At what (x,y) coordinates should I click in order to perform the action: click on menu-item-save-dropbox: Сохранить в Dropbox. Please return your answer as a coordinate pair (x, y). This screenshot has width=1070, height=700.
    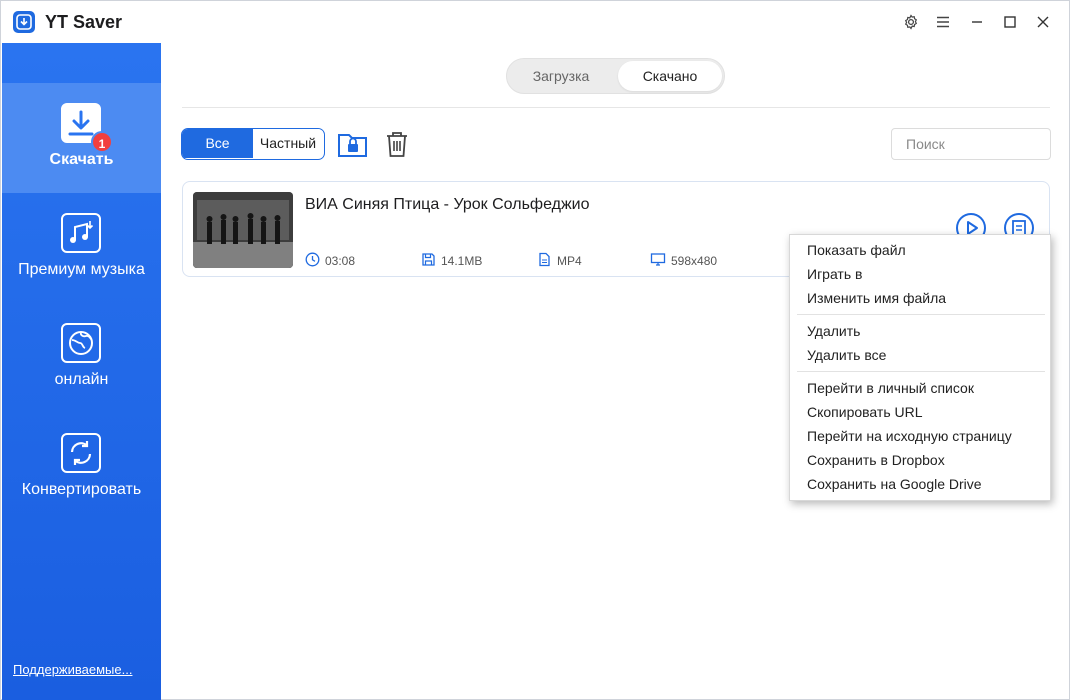
    Looking at the image, I should click on (876, 460).